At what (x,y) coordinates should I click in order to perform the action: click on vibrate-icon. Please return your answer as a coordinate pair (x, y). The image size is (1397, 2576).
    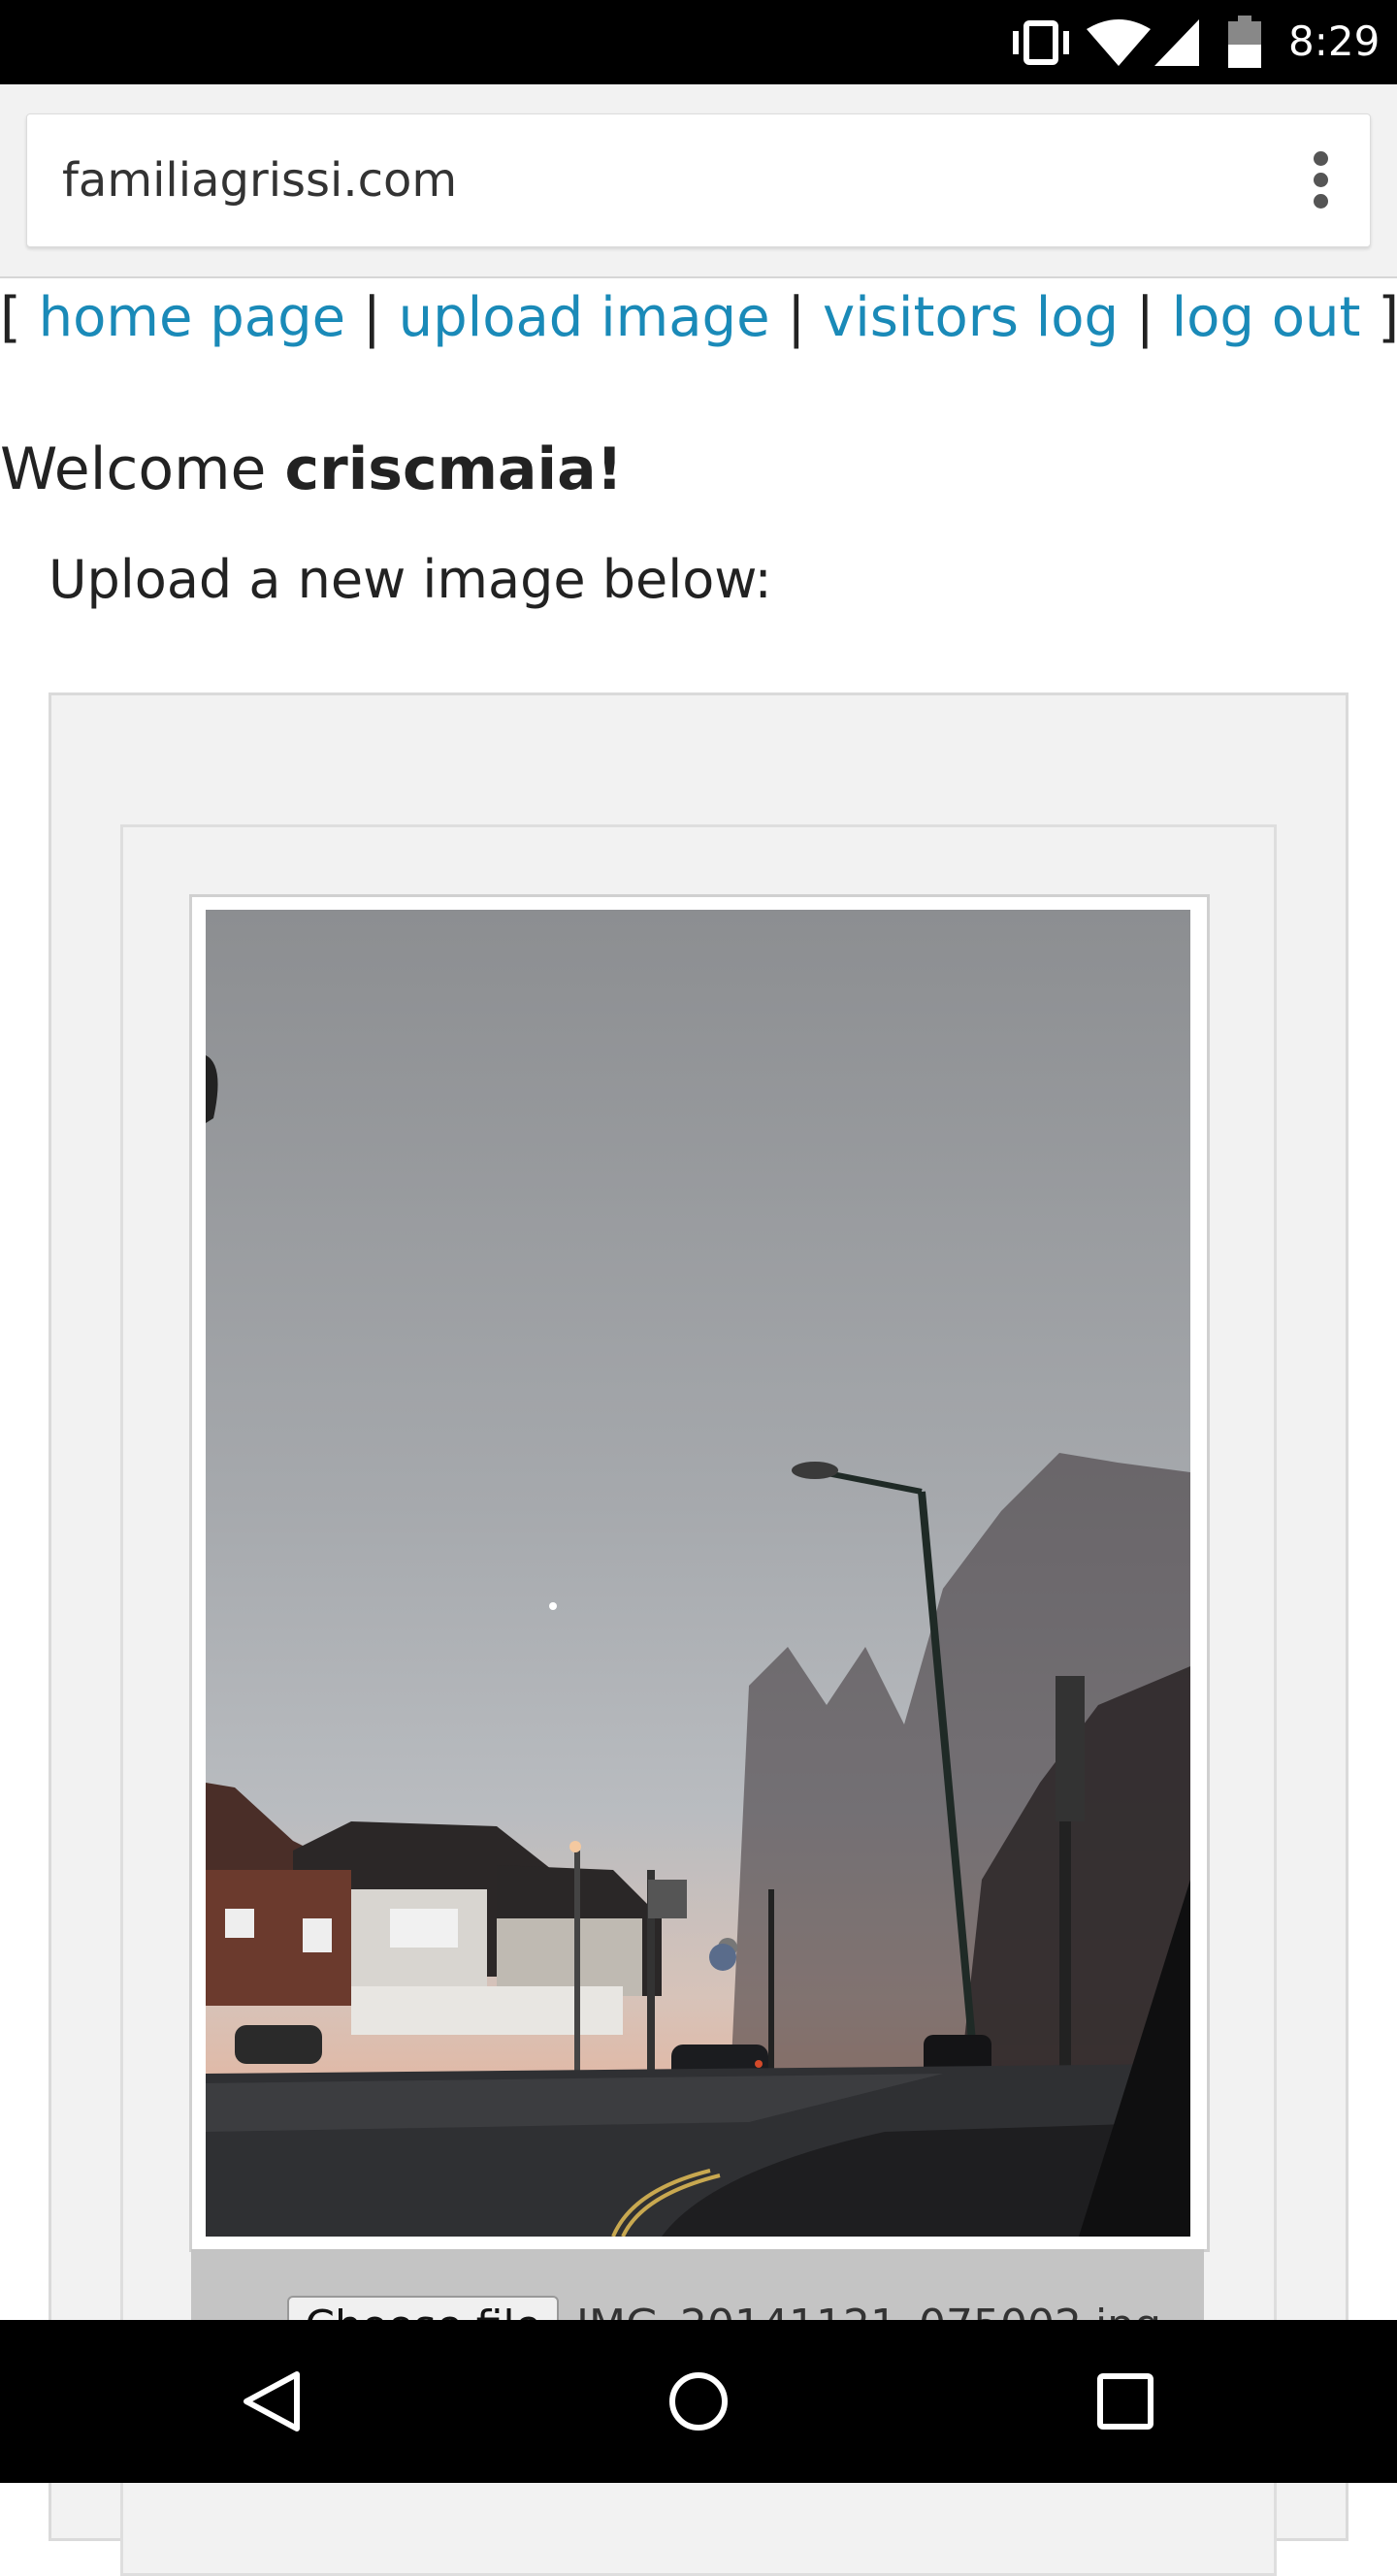
    Looking at the image, I should click on (1041, 42).